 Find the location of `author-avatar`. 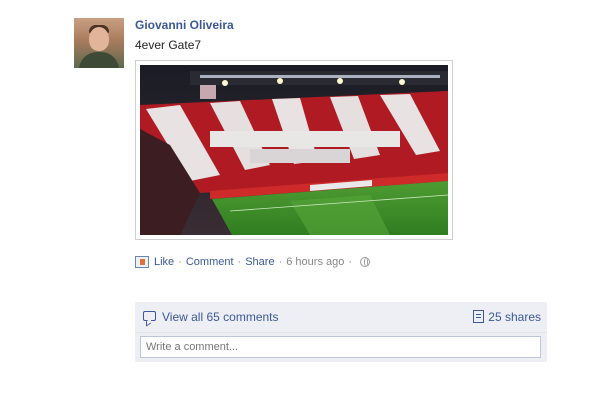

author-avatar is located at coordinates (99, 43).